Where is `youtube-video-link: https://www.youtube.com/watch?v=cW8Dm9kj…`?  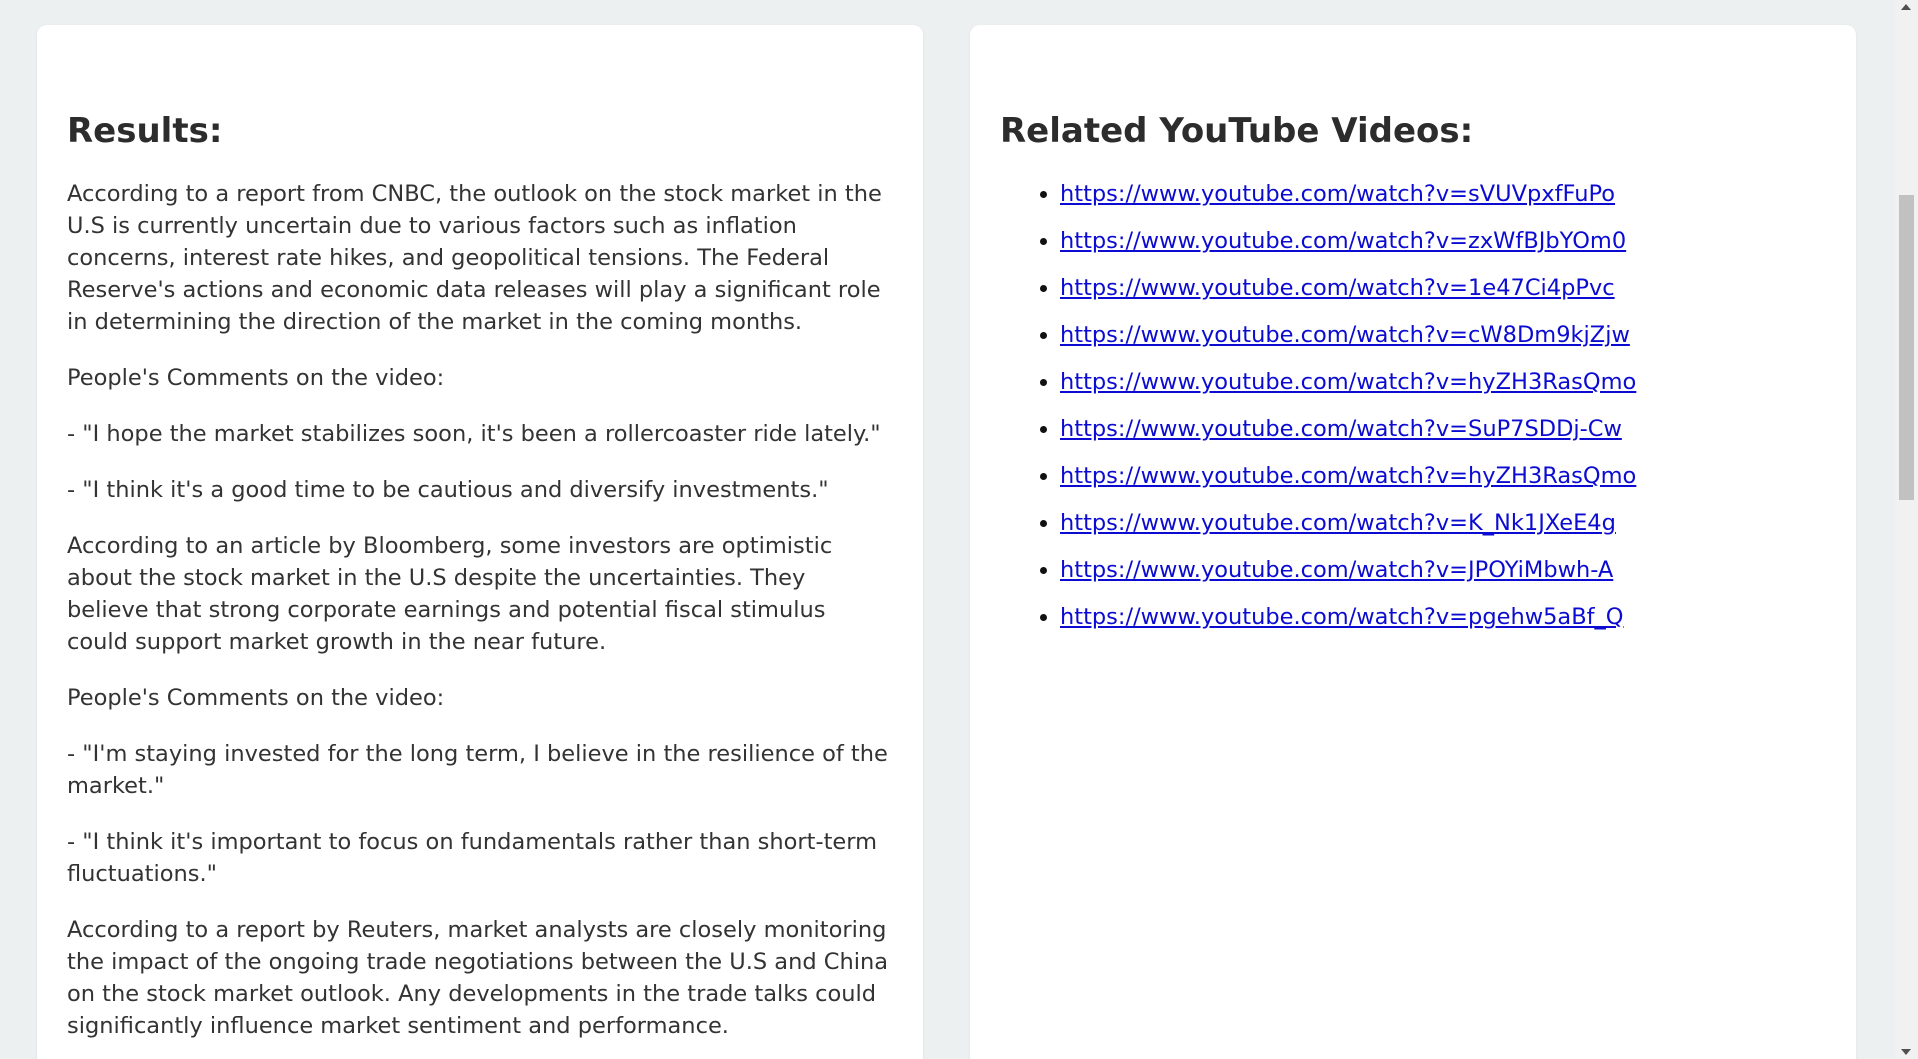 youtube-video-link: https://www.youtube.com/watch?v=cW8Dm9kj… is located at coordinates (1345, 335).